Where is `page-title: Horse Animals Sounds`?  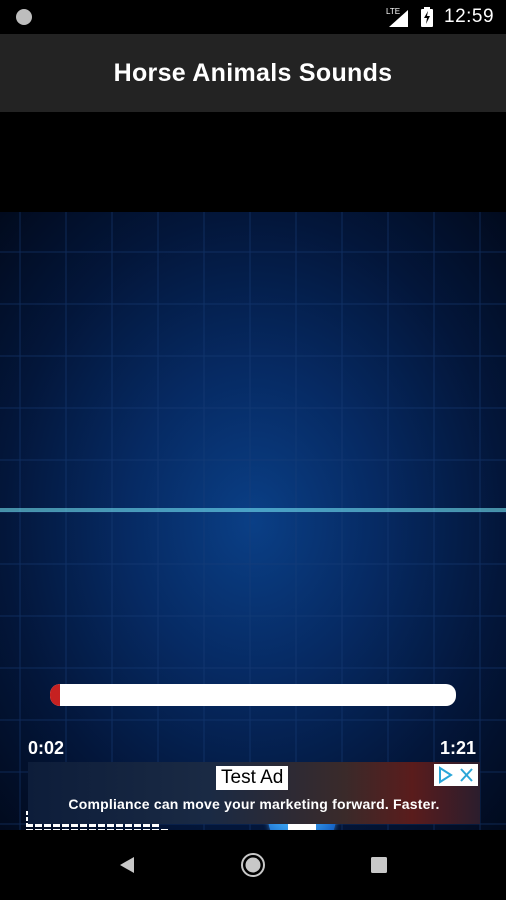 page-title: Horse Animals Sounds is located at coordinates (253, 72).